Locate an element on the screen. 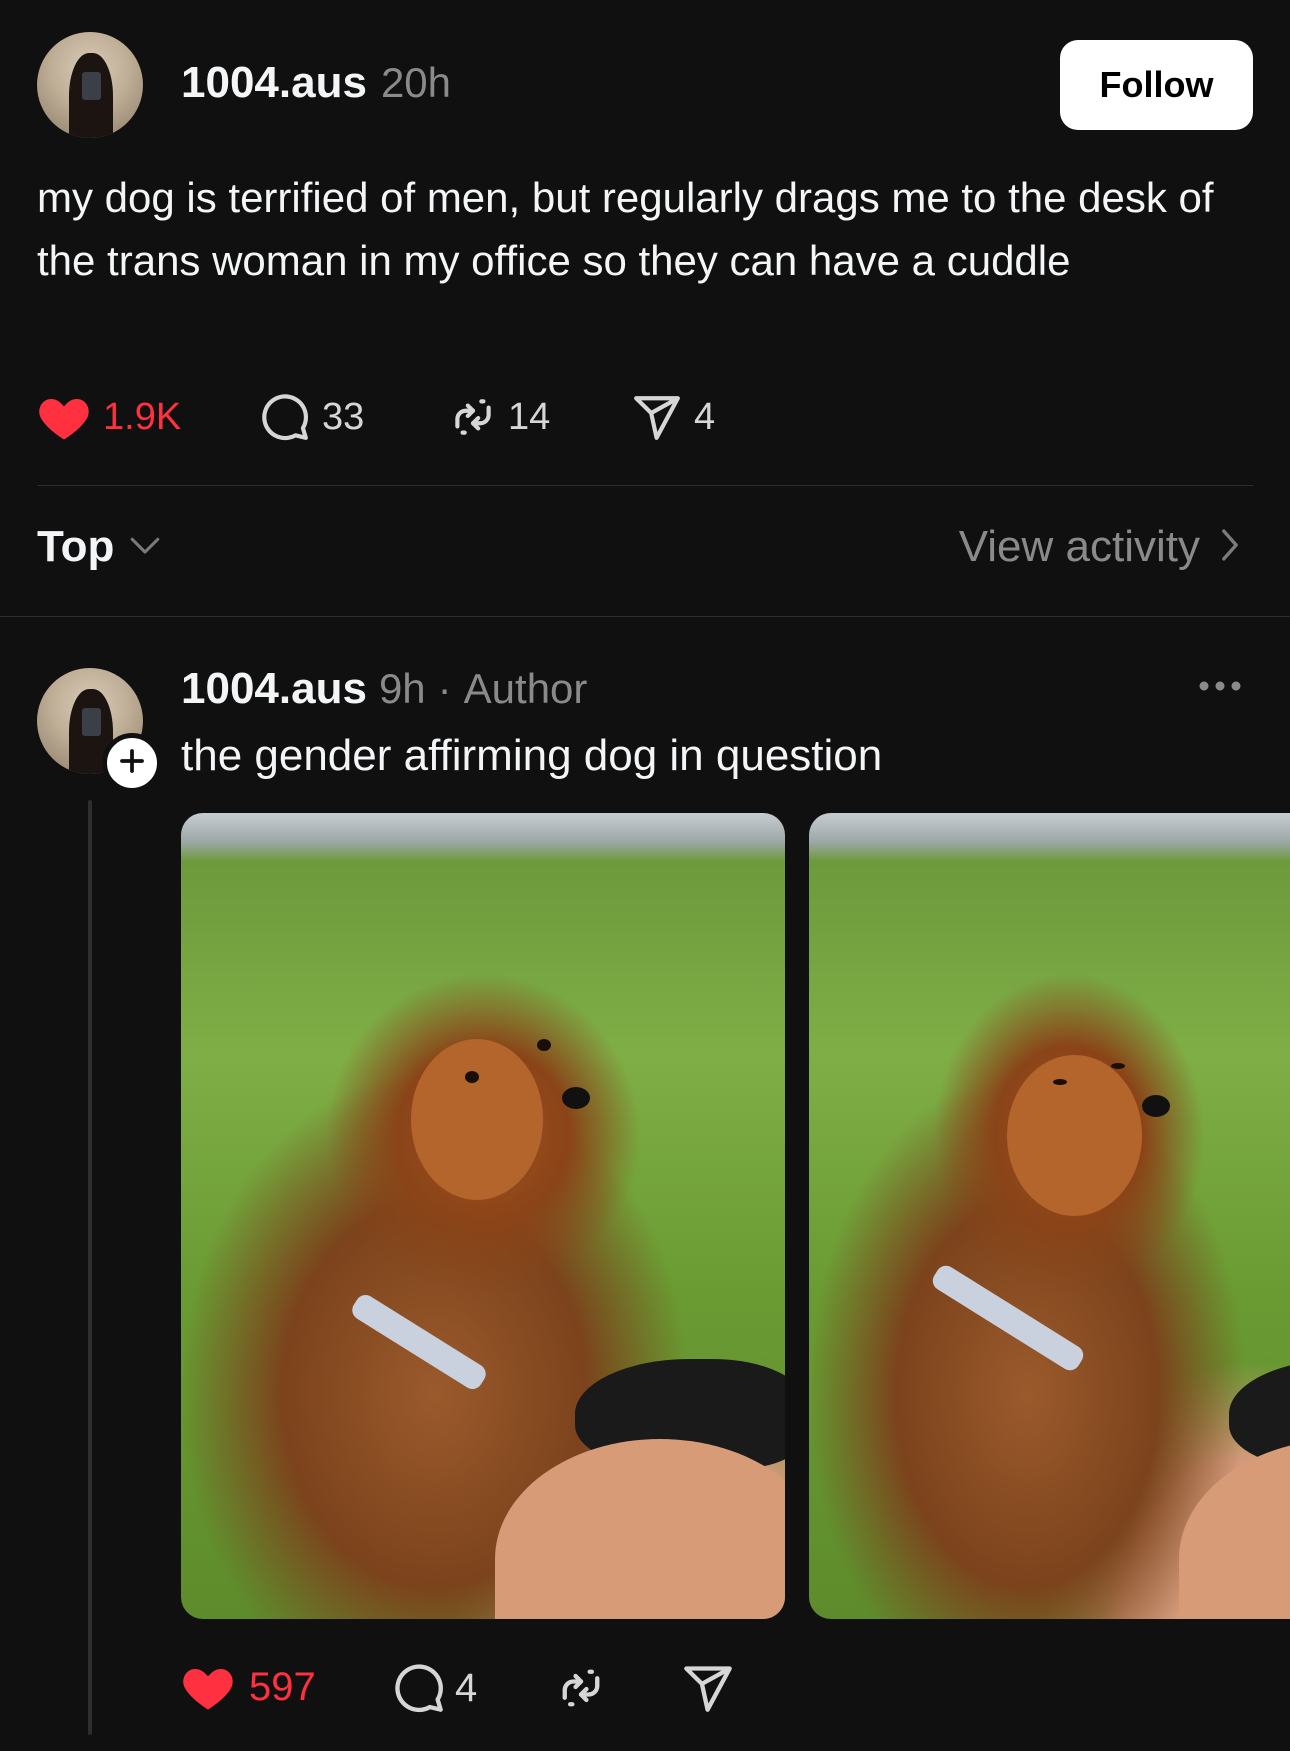 The height and width of the screenshot is (1751, 1290). comment-count: 33 is located at coordinates (343, 416).